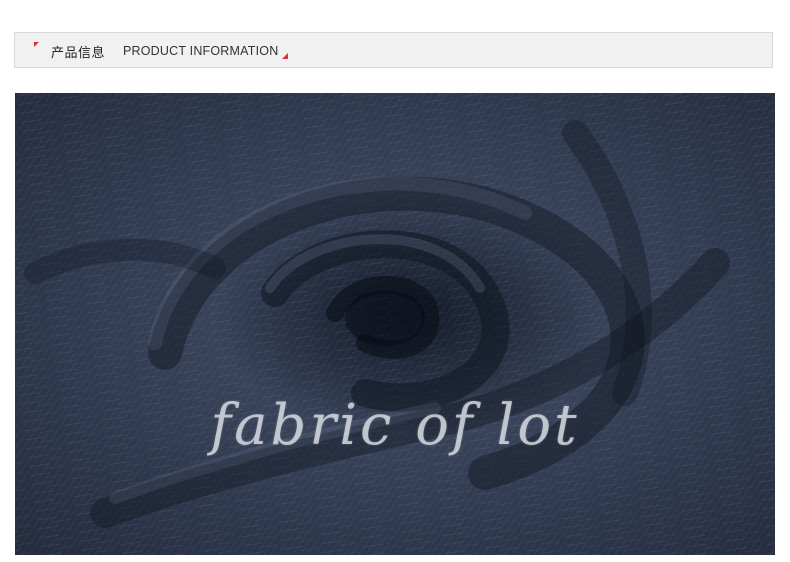  I want to click on product-info-header: 产品信息 PRODUCT INFORMATION, so click(393, 50).